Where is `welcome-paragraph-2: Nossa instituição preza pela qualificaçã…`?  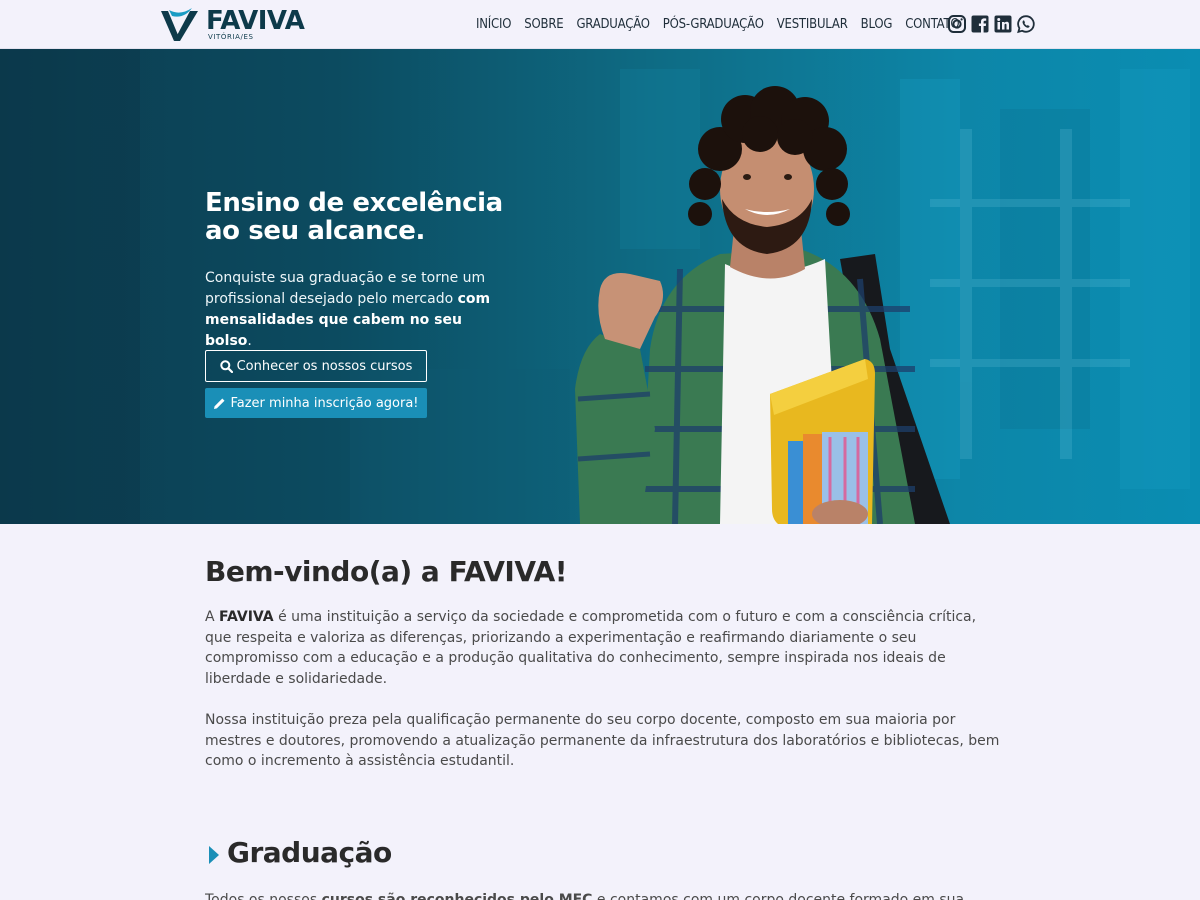 welcome-paragraph-2: Nossa instituição preza pela qualificaçã… is located at coordinates (602, 740).